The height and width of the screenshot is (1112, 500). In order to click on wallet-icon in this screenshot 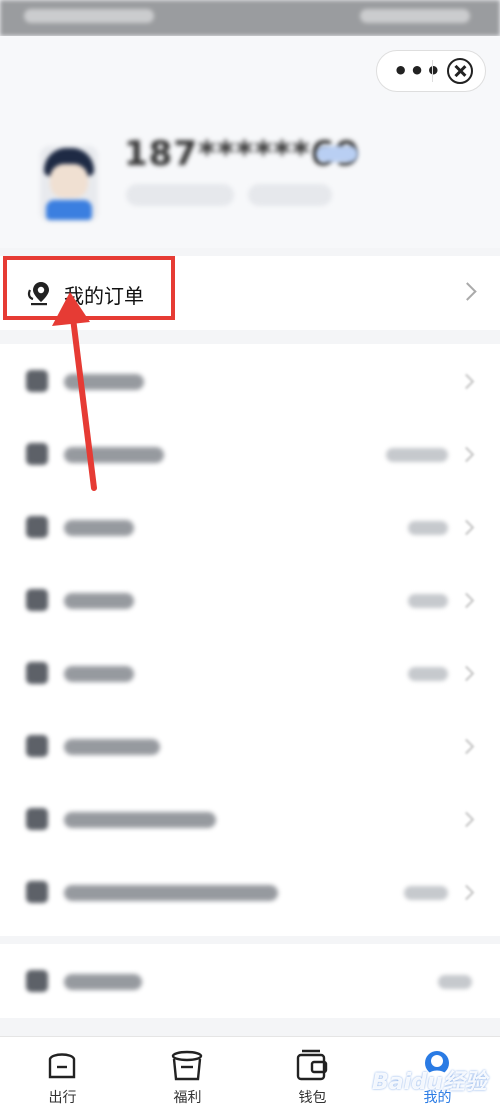, I will do `click(312, 1065)`.